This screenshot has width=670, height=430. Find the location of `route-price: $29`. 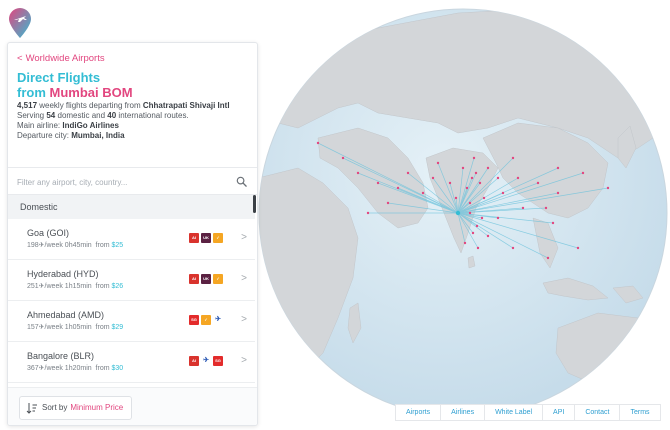

route-price: $29 is located at coordinates (117, 327).